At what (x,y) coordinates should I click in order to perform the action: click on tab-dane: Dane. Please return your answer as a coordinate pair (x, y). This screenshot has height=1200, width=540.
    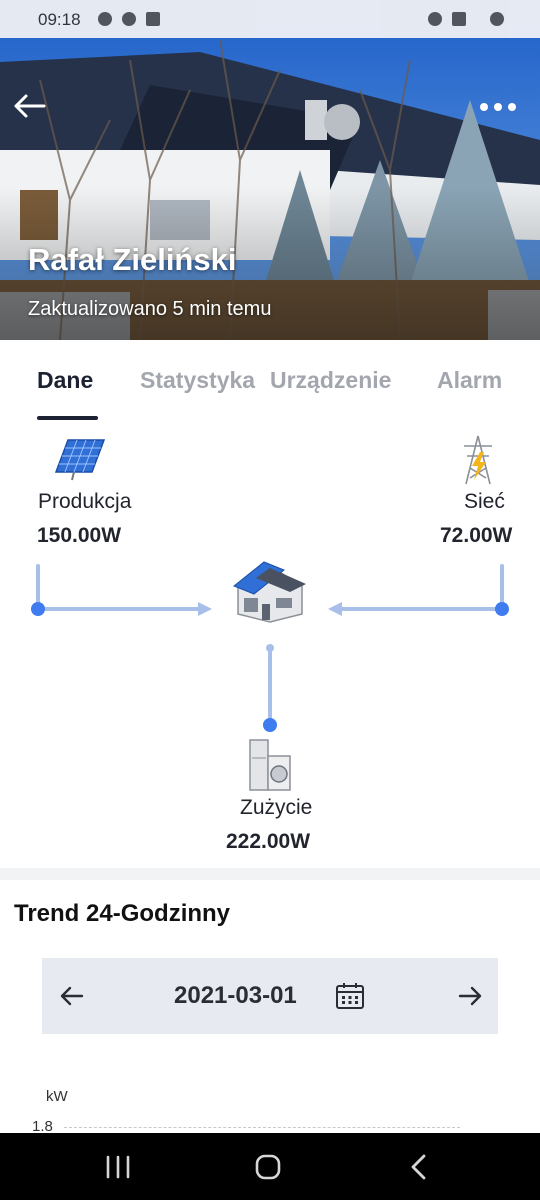
    Looking at the image, I should click on (65, 380).